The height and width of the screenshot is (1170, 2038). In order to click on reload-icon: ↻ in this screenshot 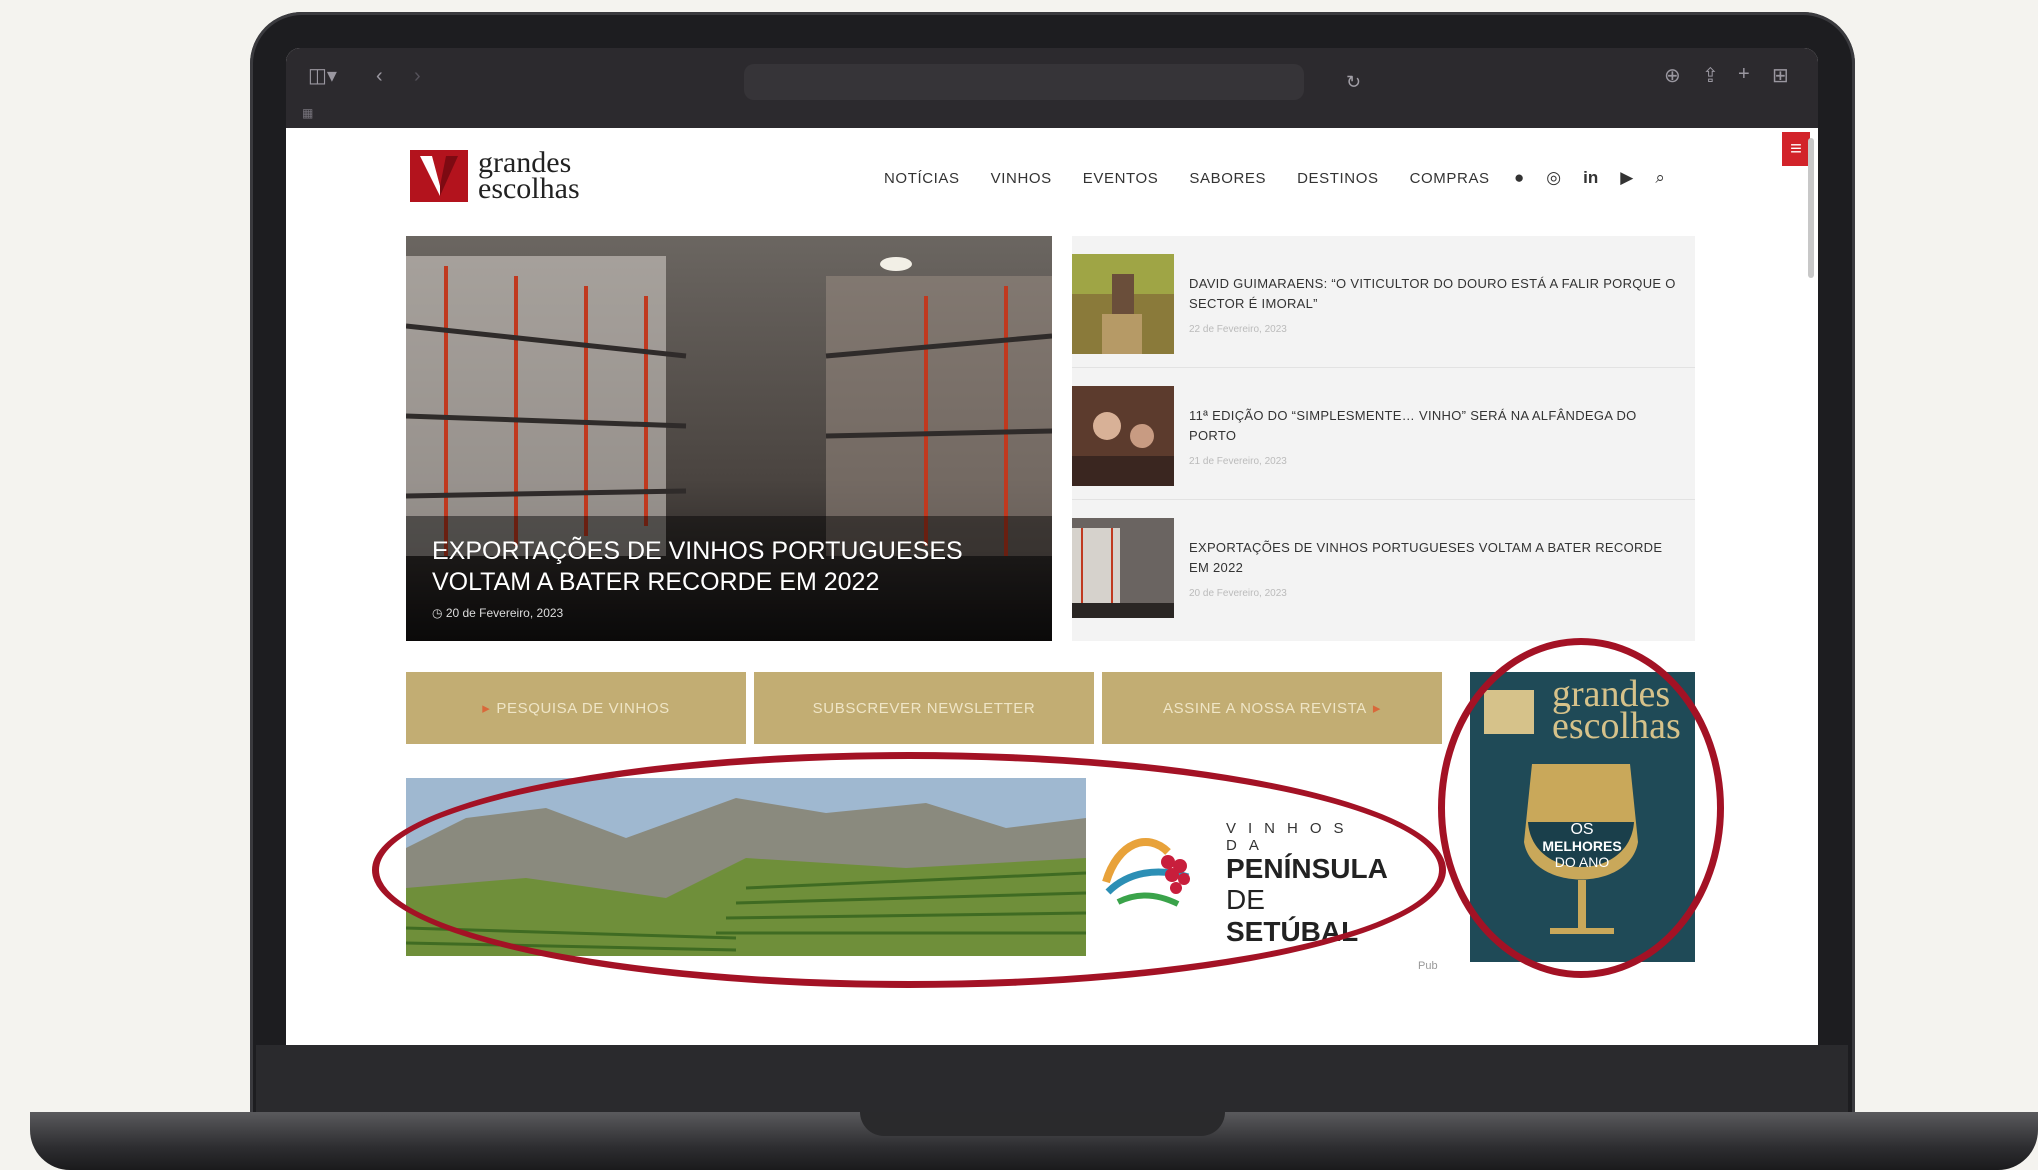, I will do `click(1353, 82)`.